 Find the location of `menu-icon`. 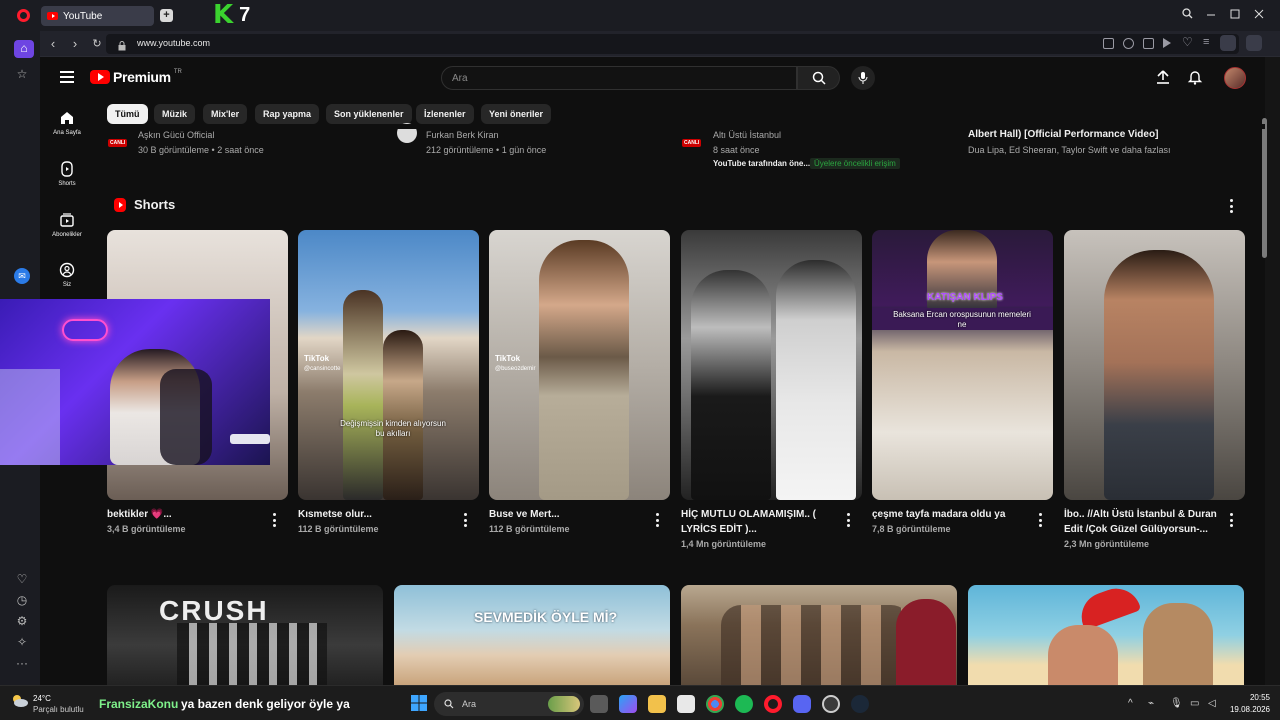

menu-icon is located at coordinates (67, 77).